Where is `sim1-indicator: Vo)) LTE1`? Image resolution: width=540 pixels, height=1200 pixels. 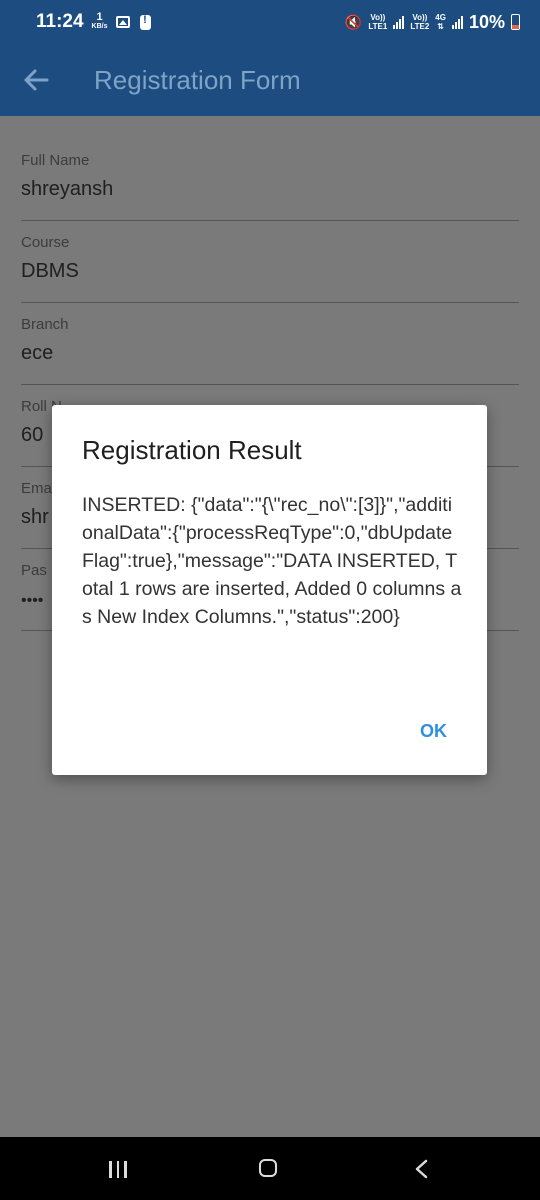
sim1-indicator: Vo)) LTE1 is located at coordinates (377, 22).